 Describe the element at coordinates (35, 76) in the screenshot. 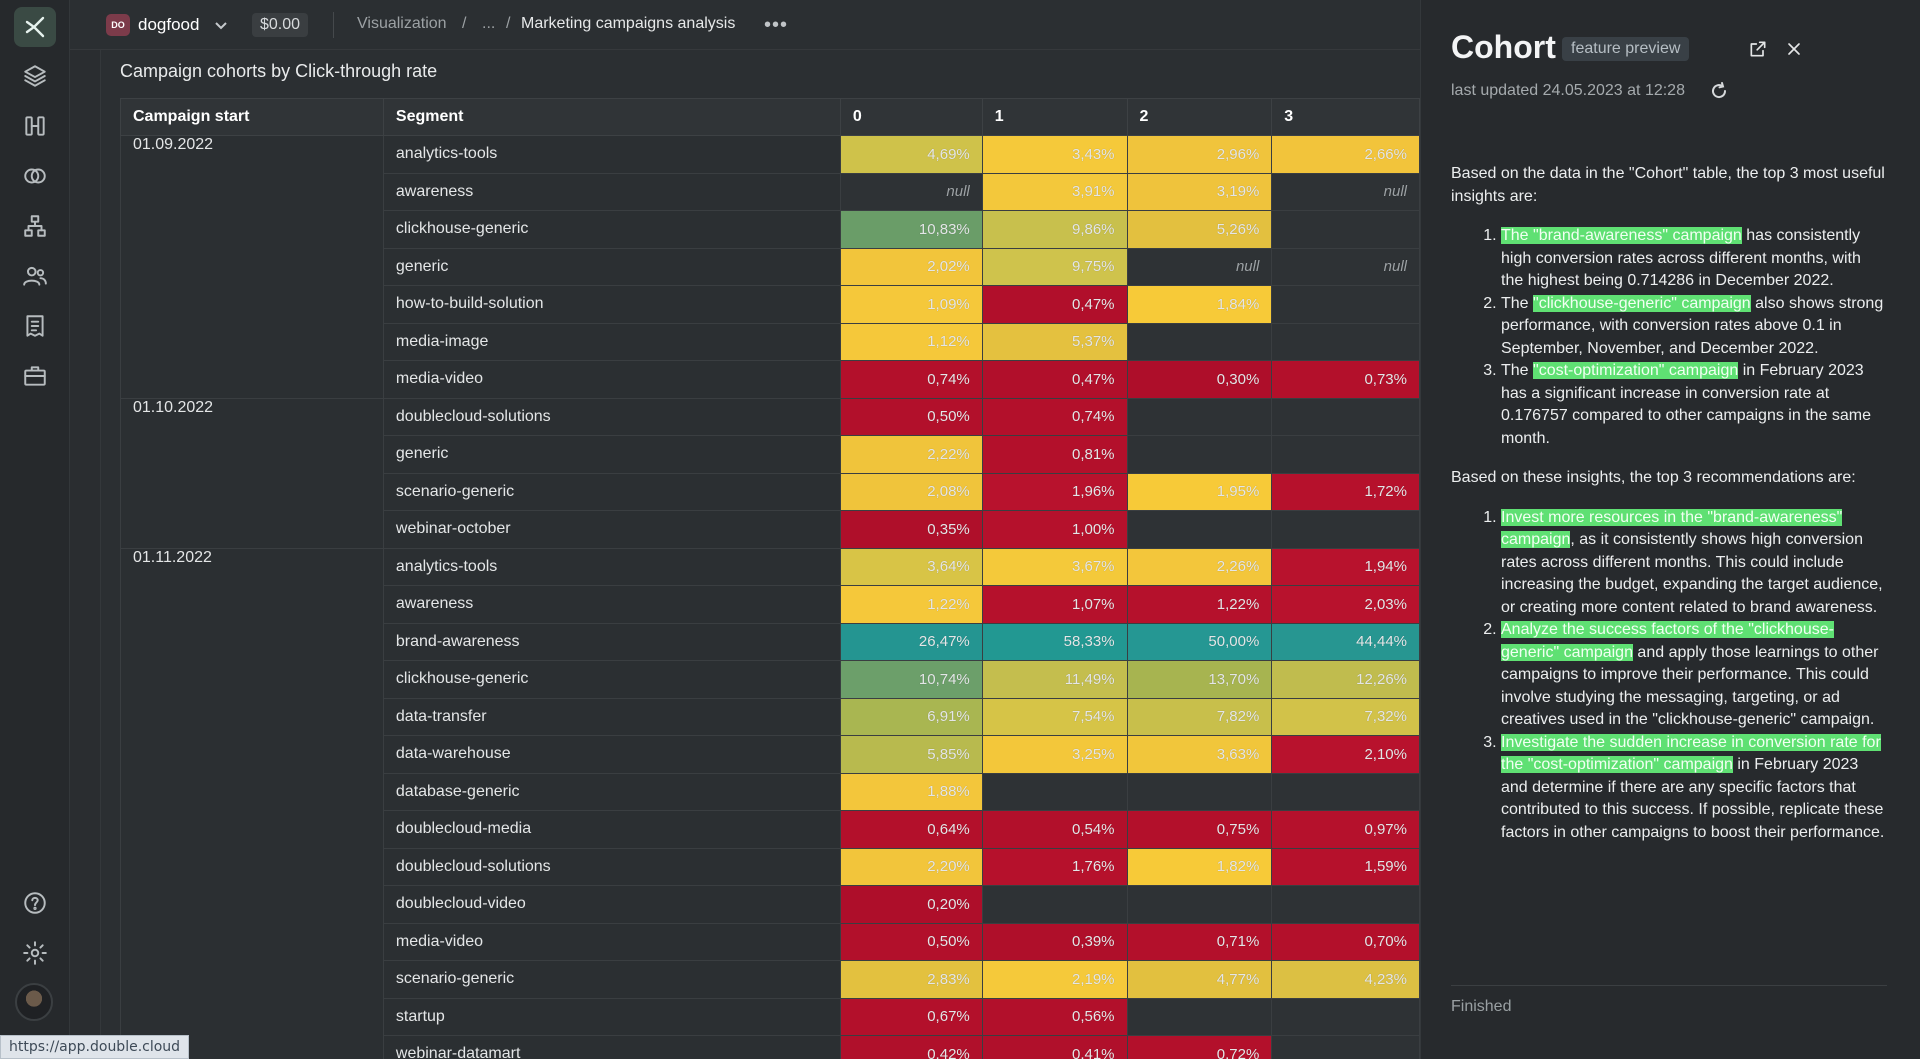

I see `layers-icon` at that location.